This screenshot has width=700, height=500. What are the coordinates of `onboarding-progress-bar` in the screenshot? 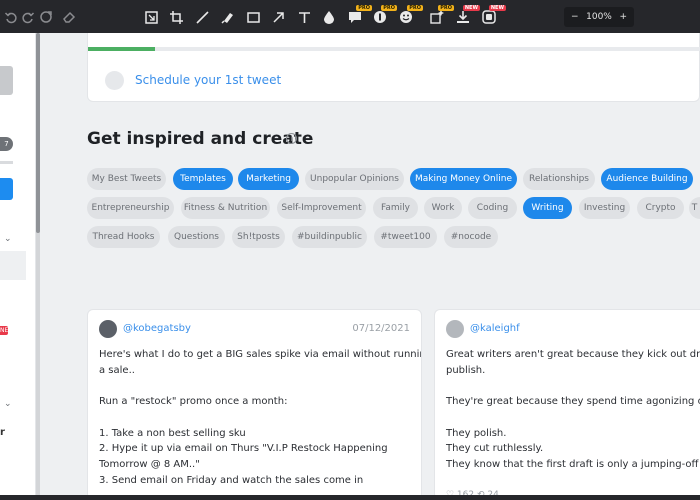 It's located at (394, 49).